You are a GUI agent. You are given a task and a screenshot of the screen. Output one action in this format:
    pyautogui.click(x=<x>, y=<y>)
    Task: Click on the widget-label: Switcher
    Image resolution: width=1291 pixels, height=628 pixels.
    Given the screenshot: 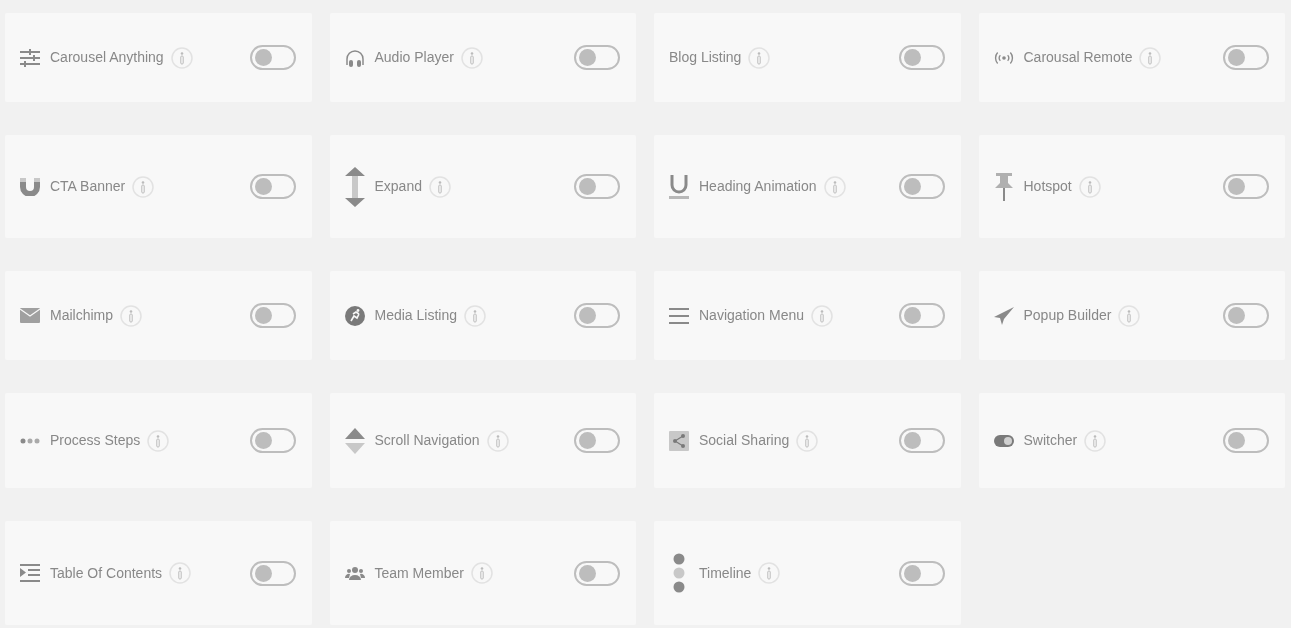 What is the action you would take?
    pyautogui.click(x=1050, y=440)
    